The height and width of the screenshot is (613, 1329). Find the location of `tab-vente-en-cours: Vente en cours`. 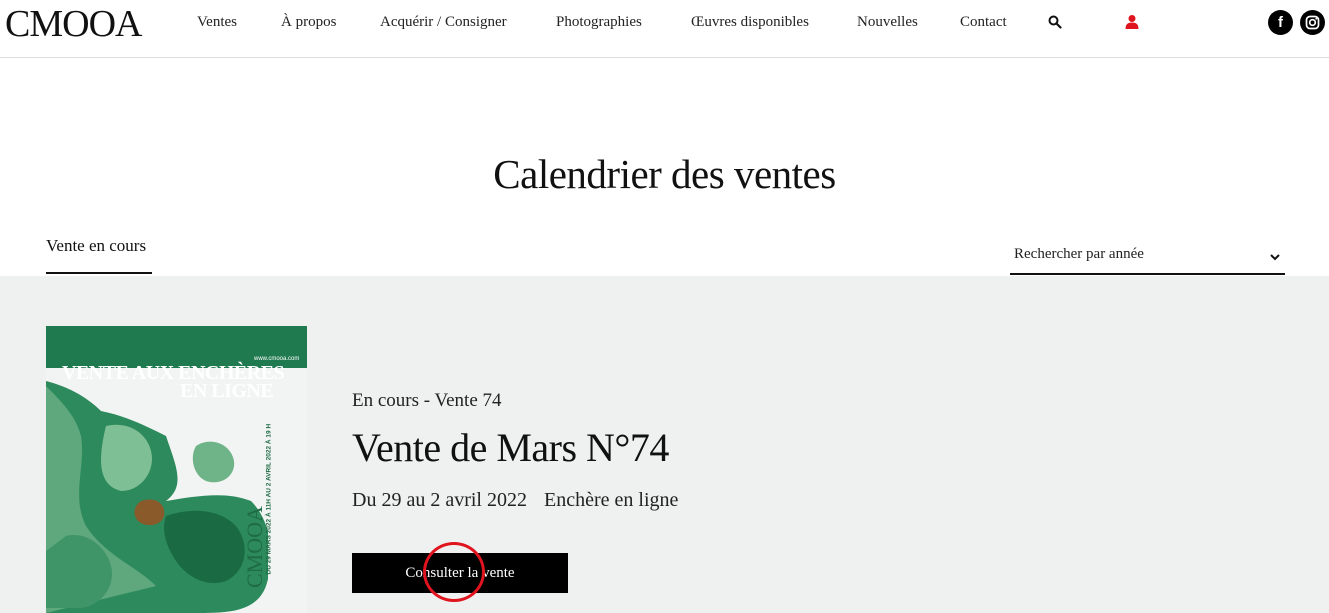

tab-vente-en-cours: Vente en cours is located at coordinates (96, 246).